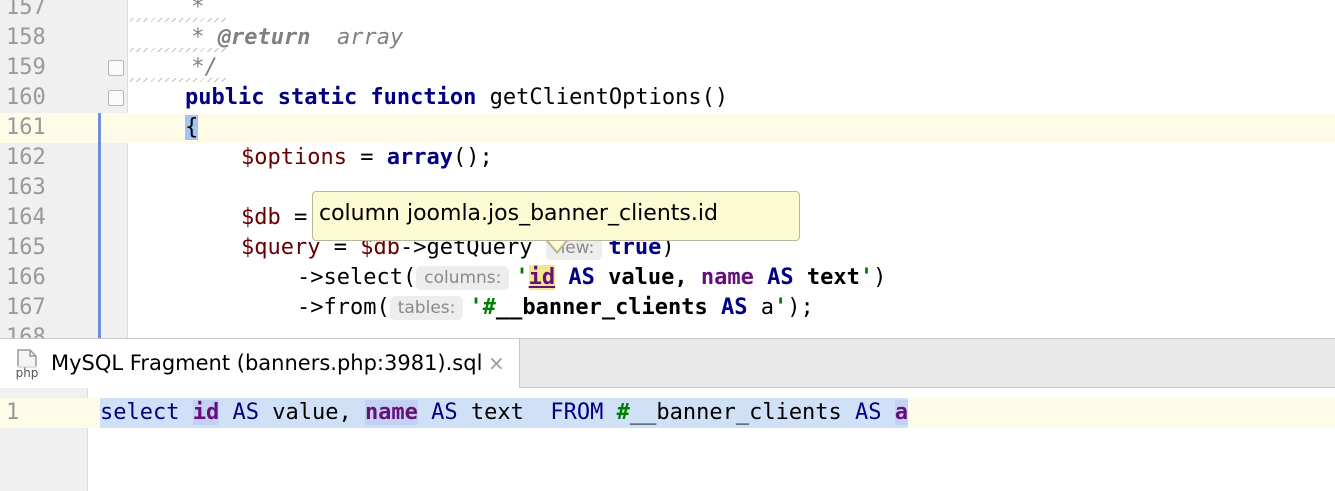 The height and width of the screenshot is (491, 1335). I want to click on line-number: 1, so click(13, 412).